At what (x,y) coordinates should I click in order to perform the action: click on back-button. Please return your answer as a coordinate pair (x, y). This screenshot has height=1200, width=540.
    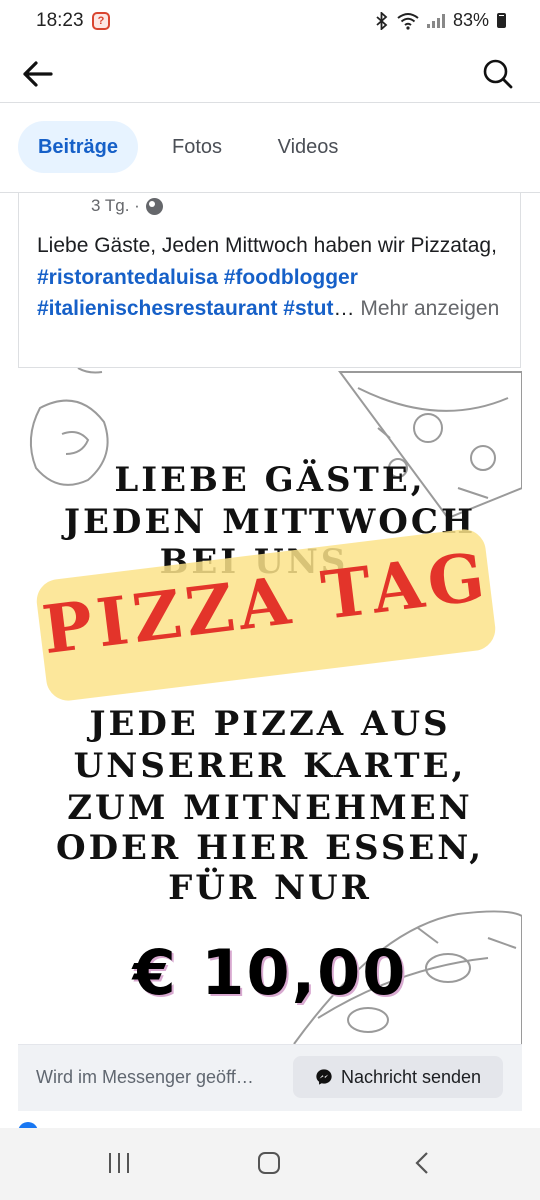
    Looking at the image, I should click on (38, 74).